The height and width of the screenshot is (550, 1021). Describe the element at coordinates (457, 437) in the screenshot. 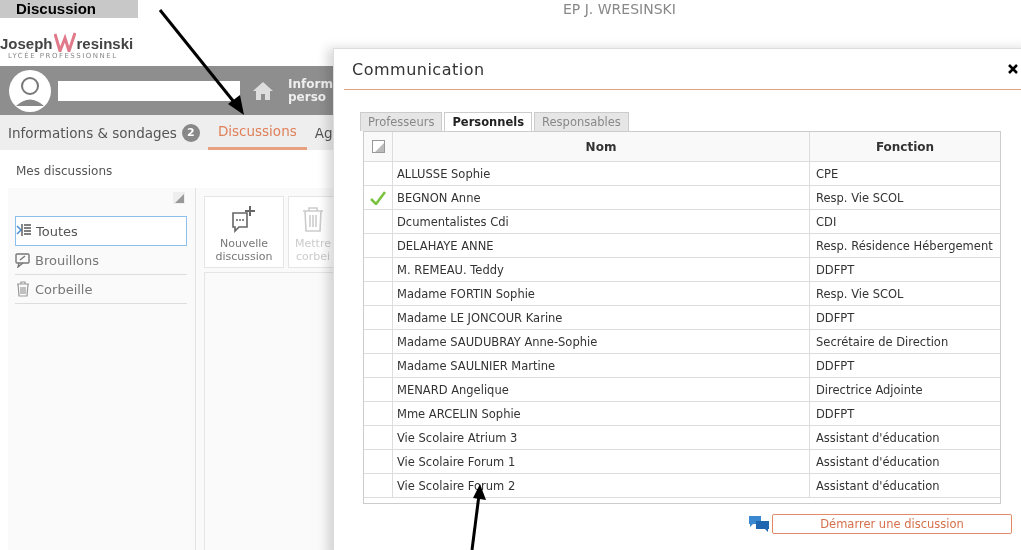

I see `table-cell: Vie Scolaire Atrium 3` at that location.